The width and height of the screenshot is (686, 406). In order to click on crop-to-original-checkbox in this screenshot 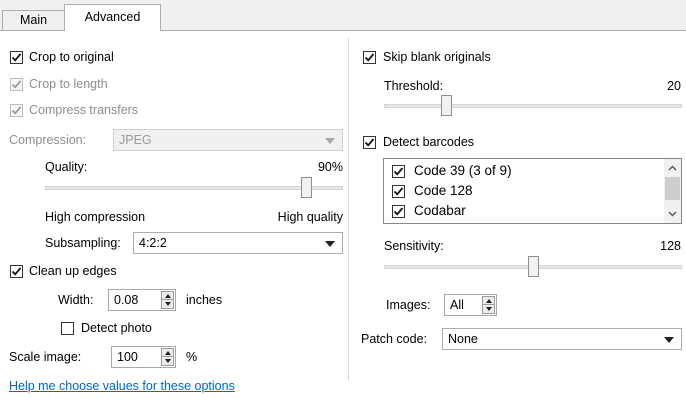, I will do `click(16, 57)`.